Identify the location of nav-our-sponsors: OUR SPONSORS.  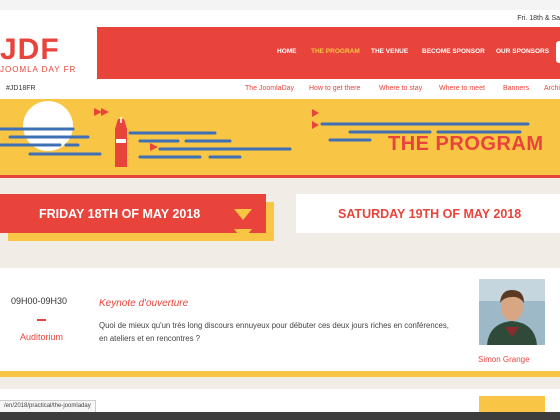
(522, 51).